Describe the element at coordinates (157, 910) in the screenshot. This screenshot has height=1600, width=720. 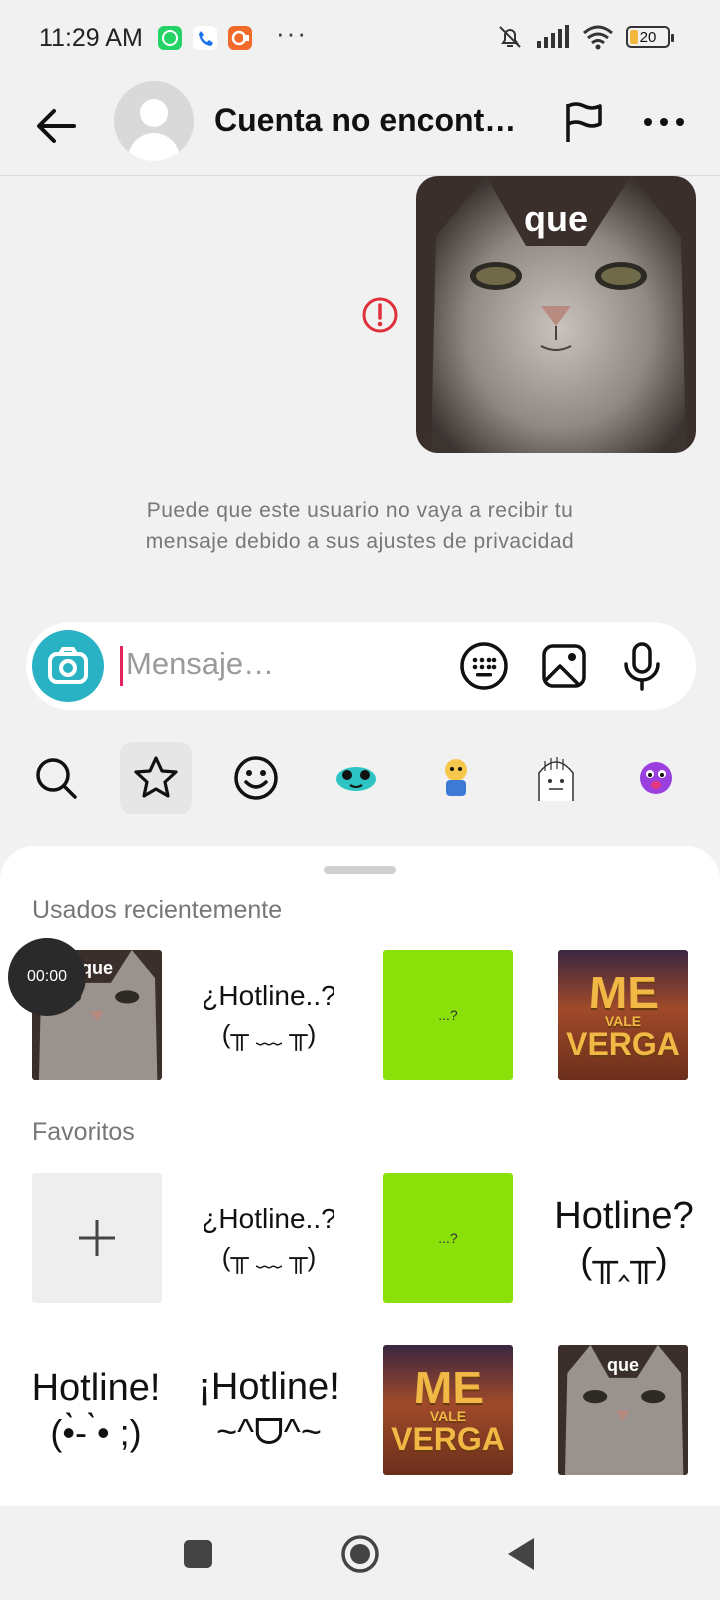
I see `recent-section-label: Usados recientemente` at that location.